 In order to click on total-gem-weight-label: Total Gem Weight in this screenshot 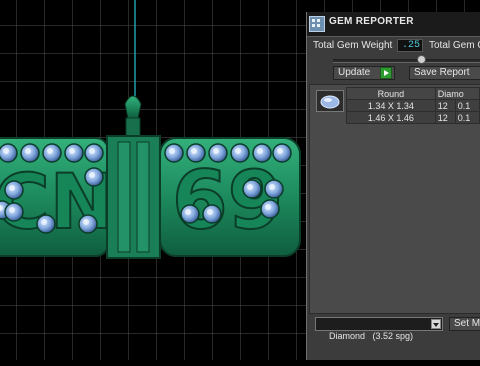, I will do `click(353, 45)`.